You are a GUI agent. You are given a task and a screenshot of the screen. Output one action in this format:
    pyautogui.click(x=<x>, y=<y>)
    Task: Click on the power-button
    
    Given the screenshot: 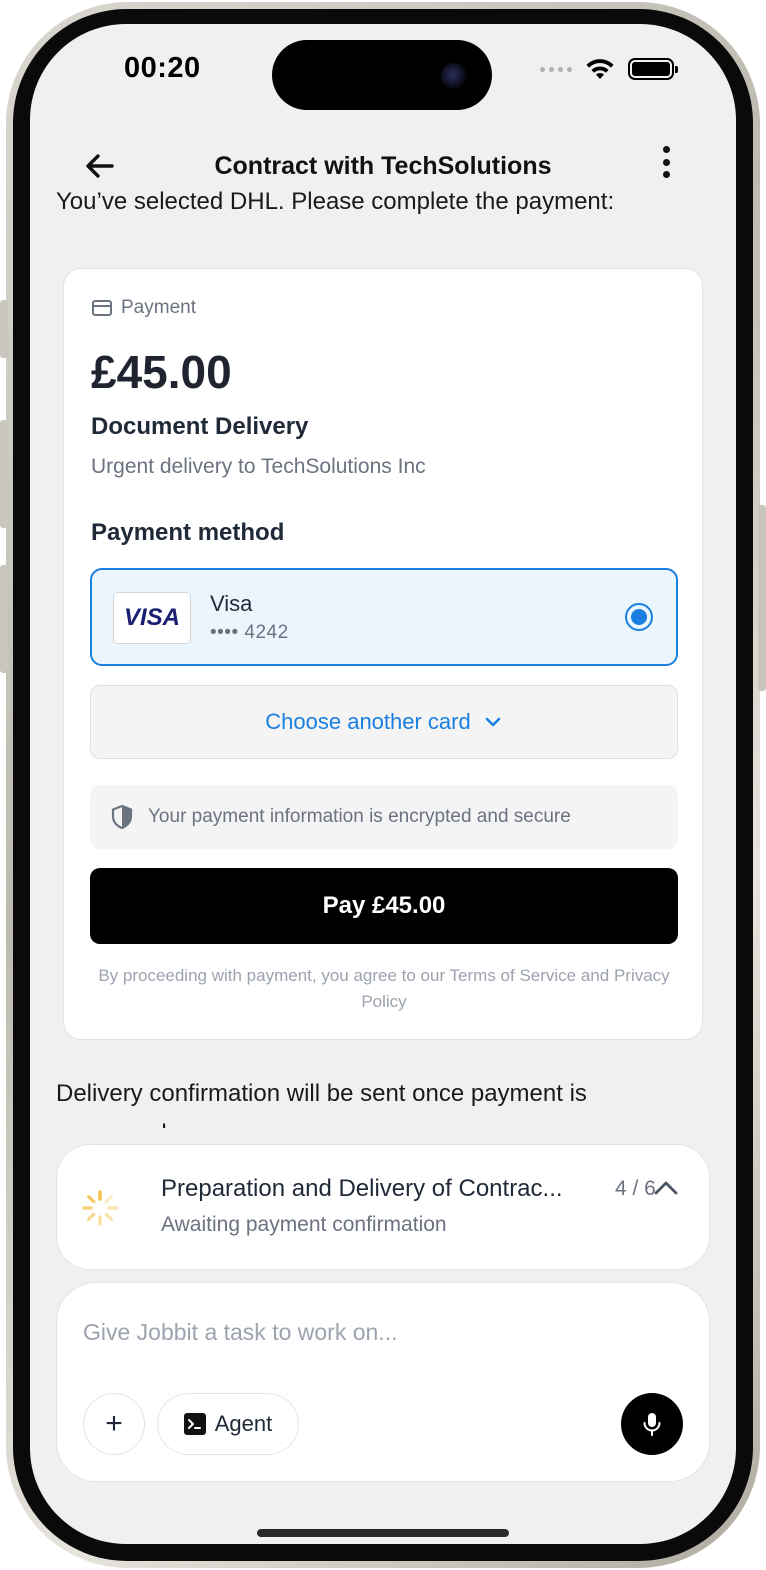 What is the action you would take?
    pyautogui.click(x=762, y=598)
    